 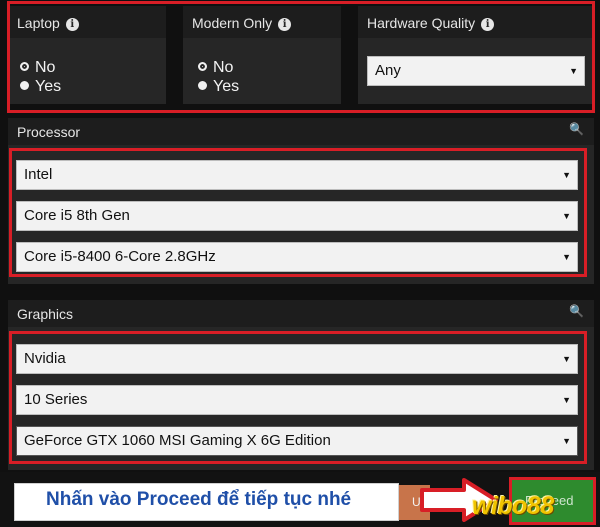 What do you see at coordinates (297, 175) in the screenshot?
I see `processor-brand-select: Intel ▼` at bounding box center [297, 175].